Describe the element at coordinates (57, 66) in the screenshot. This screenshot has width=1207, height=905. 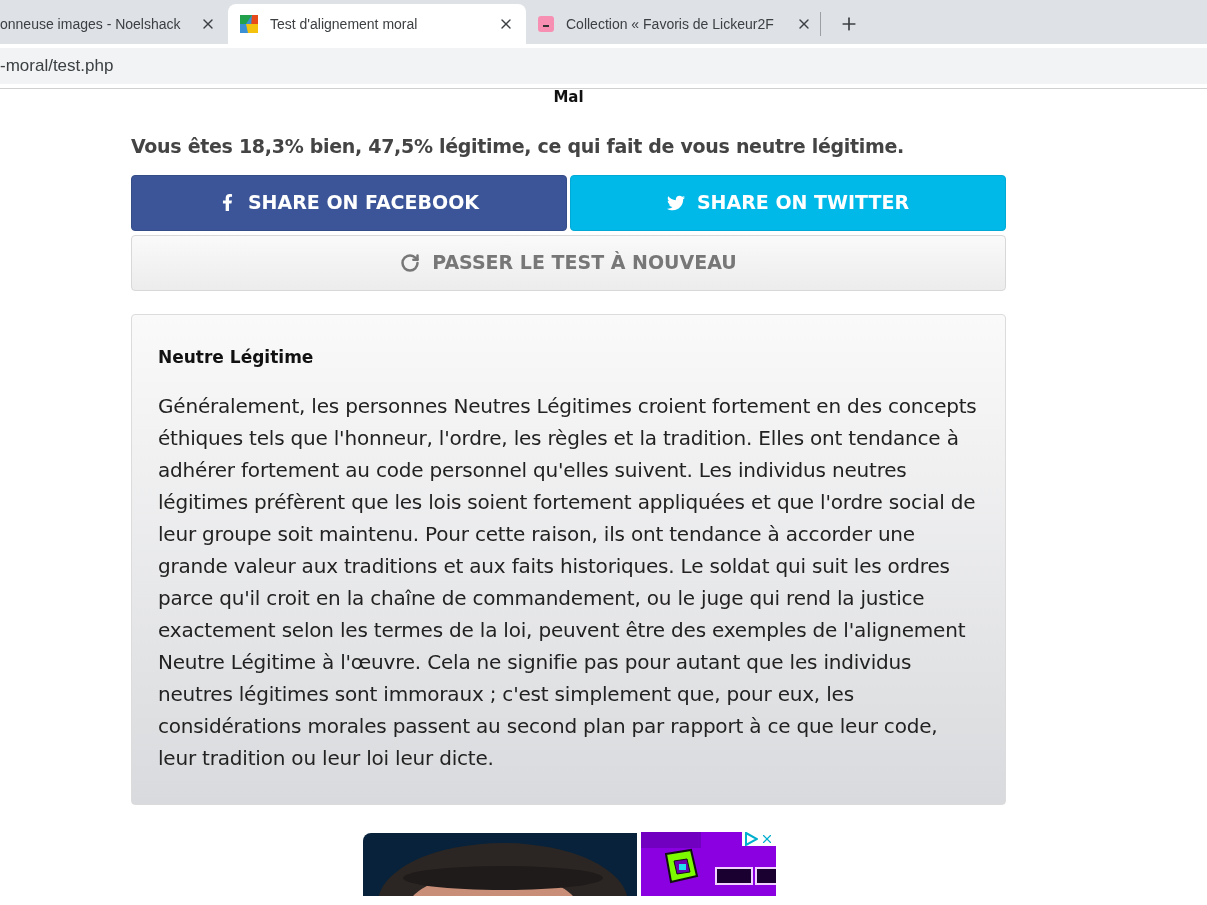
I see `url-text: -moral/test.php` at that location.